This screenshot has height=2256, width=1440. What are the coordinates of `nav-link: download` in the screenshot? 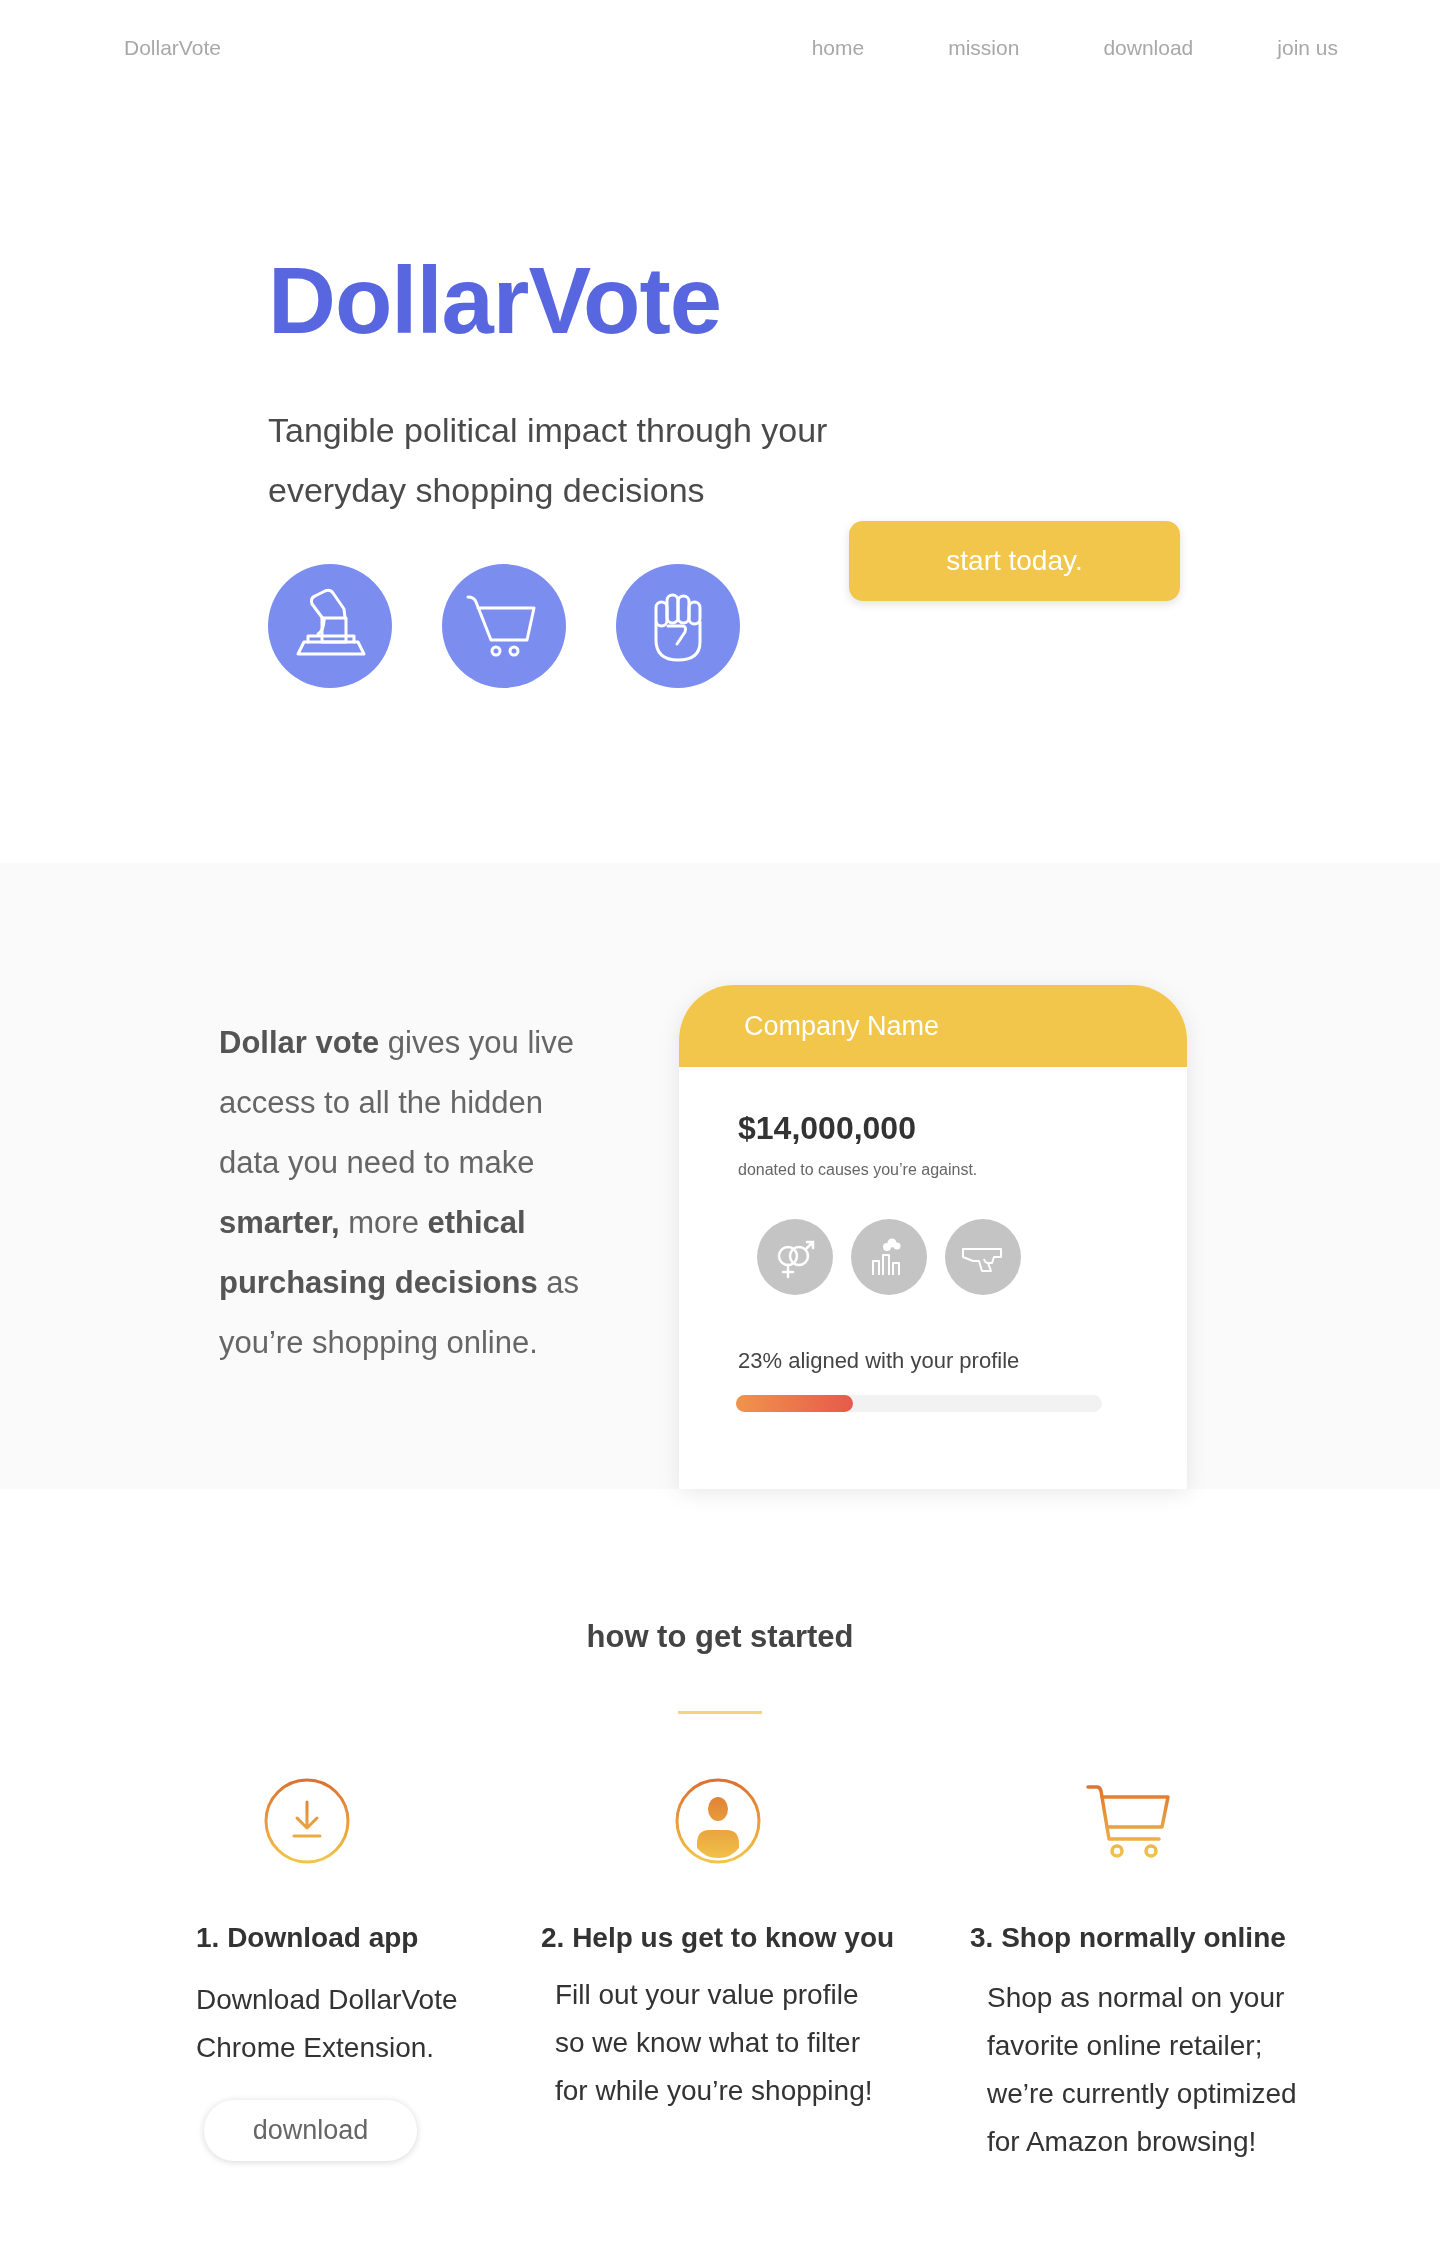 It's located at (1148, 47).